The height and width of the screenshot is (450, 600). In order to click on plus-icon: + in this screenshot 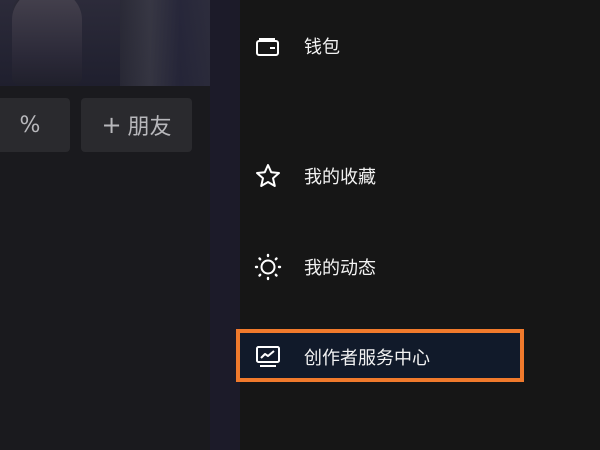, I will do `click(111, 125)`.